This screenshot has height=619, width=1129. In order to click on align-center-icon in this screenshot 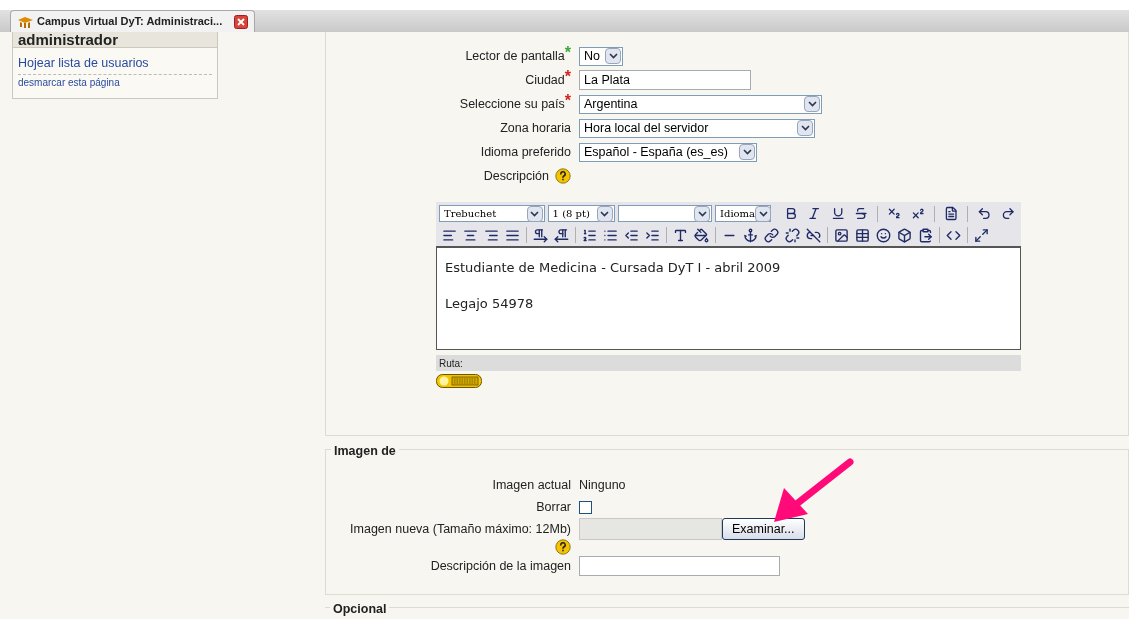, I will do `click(470, 235)`.